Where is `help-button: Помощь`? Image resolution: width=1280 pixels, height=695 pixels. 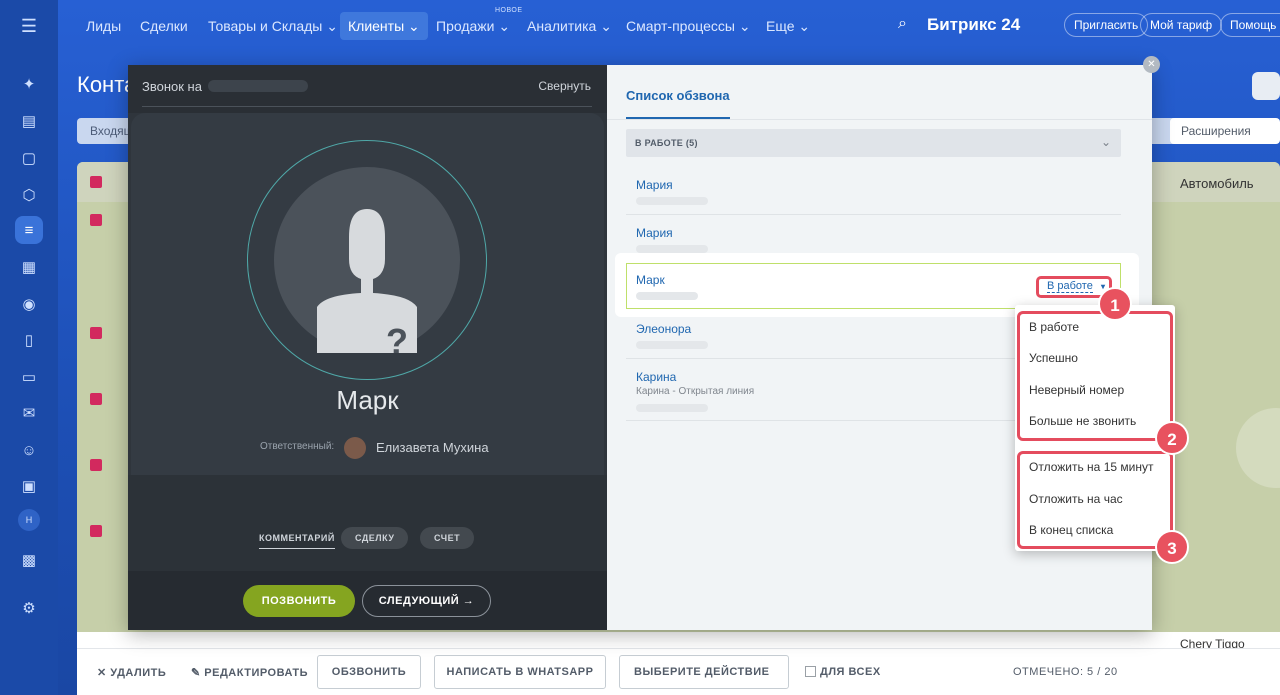 help-button: Помощь is located at coordinates (1250, 25).